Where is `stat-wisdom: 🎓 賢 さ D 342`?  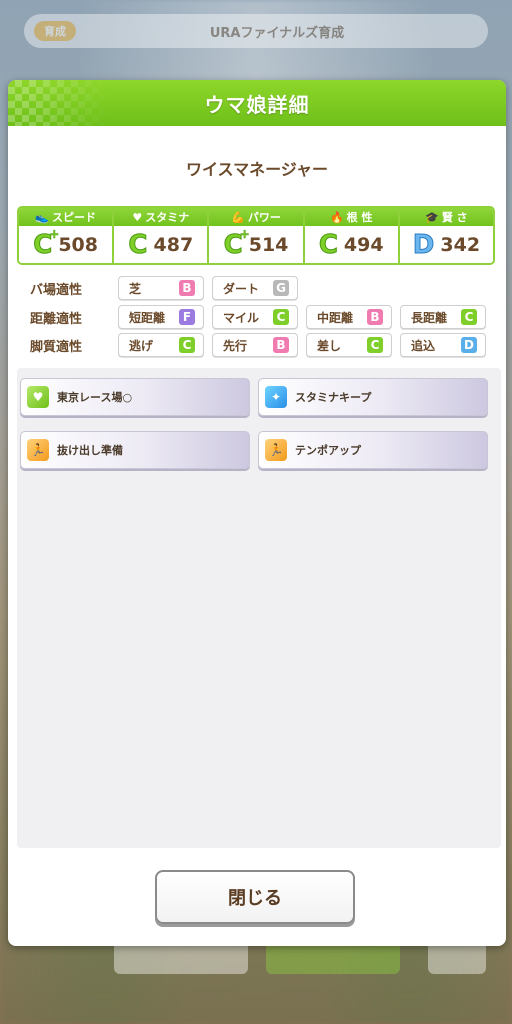 stat-wisdom: 🎓 賢 さ D 342 is located at coordinates (446, 235).